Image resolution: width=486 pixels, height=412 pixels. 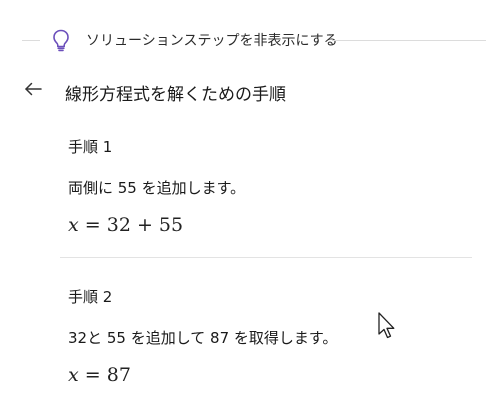 I want to click on back-button, so click(x=33, y=91).